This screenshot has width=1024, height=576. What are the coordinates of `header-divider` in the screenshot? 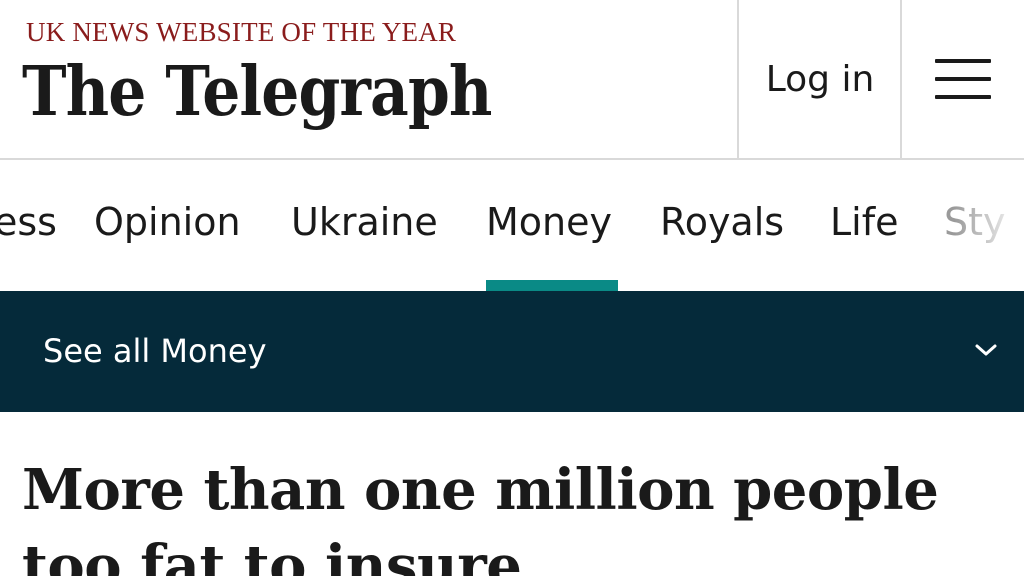 It's located at (738, 79).